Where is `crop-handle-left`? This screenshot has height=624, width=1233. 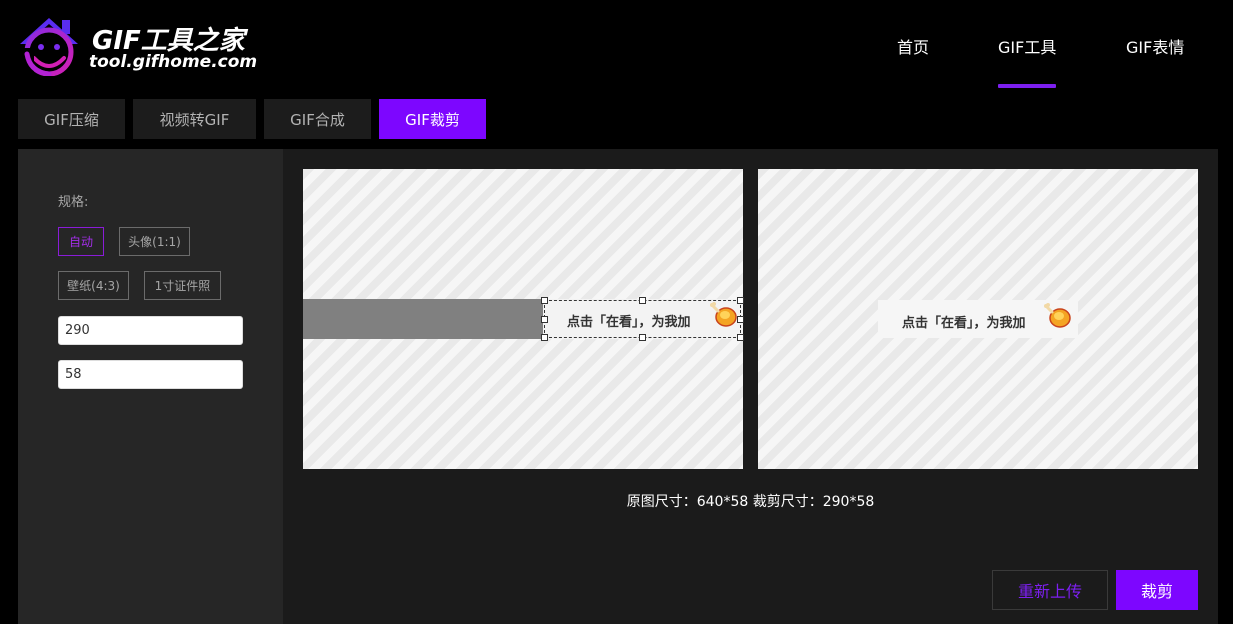
crop-handle-left is located at coordinates (544, 319).